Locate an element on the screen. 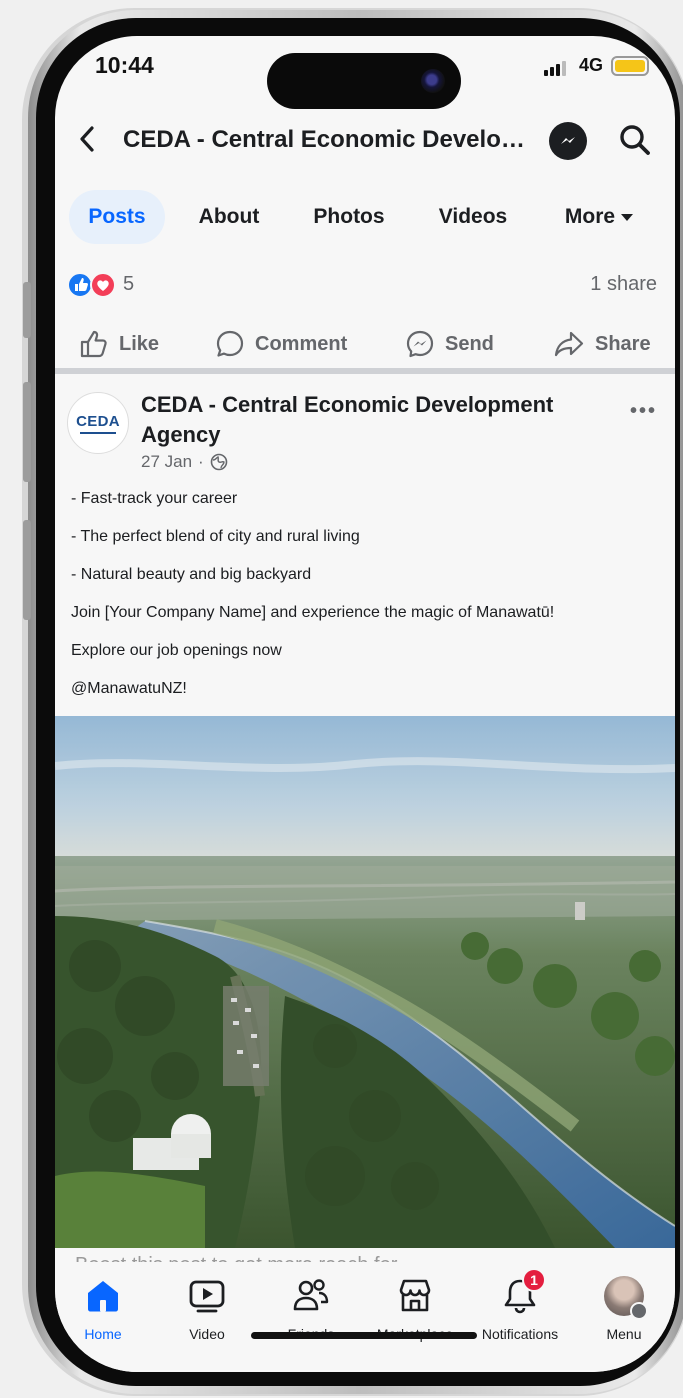 The width and height of the screenshot is (683, 1398). volume-down-button is located at coordinates (27, 570).